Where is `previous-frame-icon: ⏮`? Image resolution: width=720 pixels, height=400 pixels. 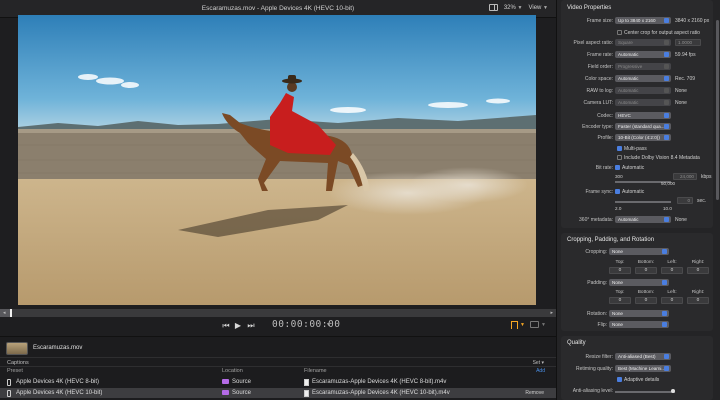 previous-frame-icon: ⏮ is located at coordinates (226, 326).